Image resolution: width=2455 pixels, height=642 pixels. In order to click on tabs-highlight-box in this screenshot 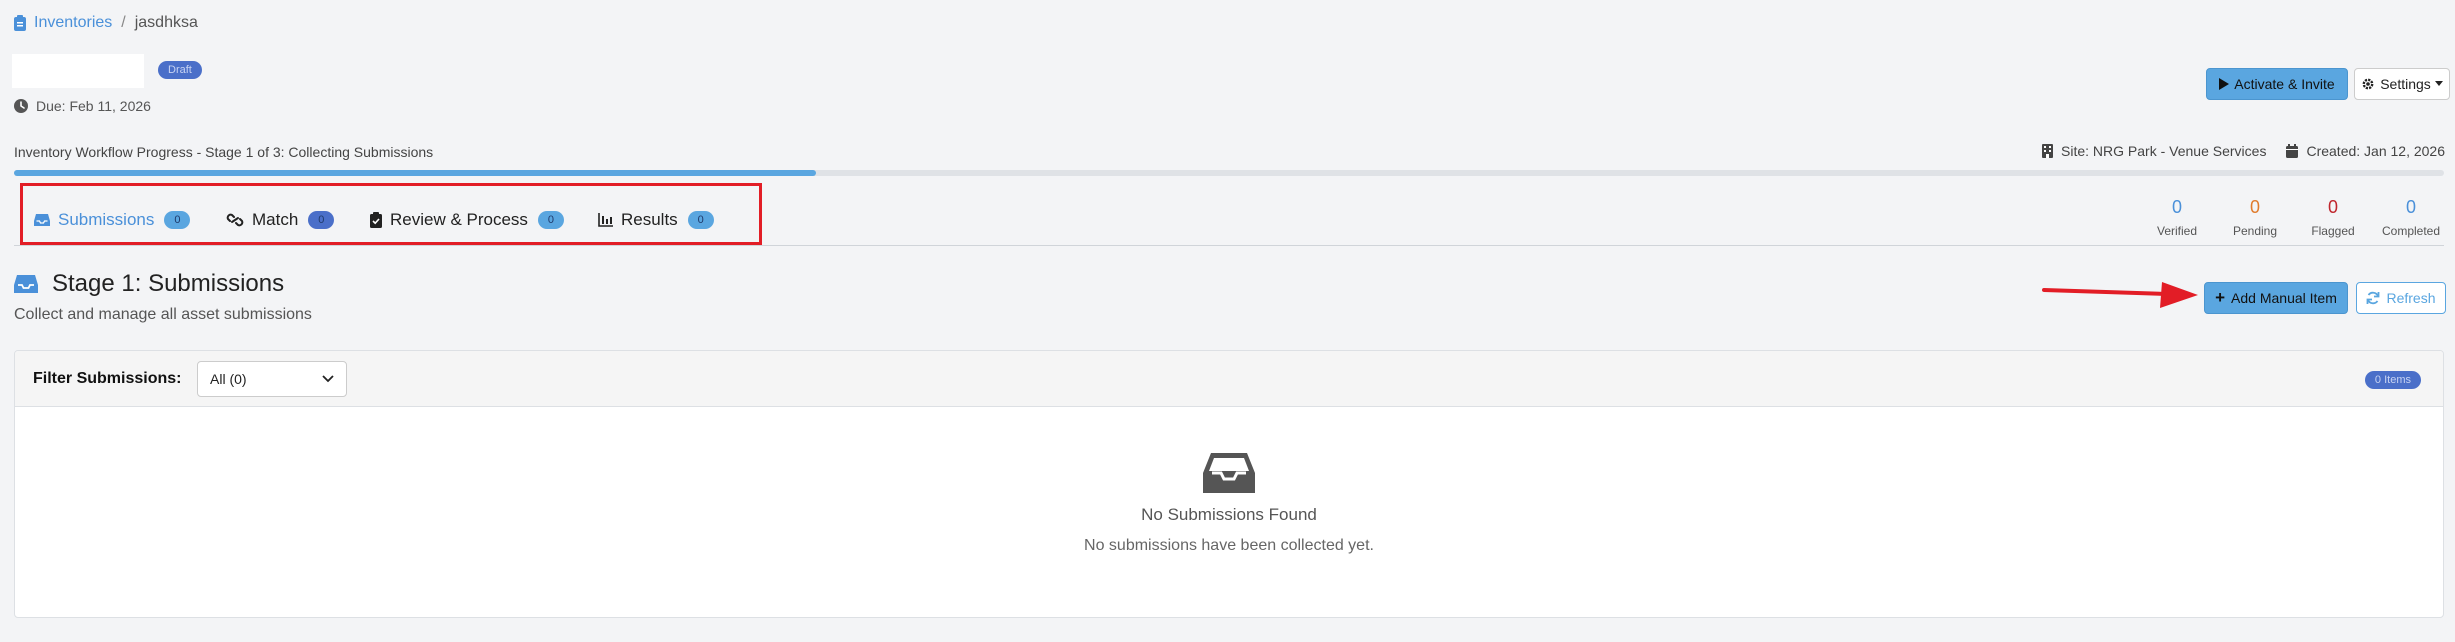, I will do `click(391, 214)`.